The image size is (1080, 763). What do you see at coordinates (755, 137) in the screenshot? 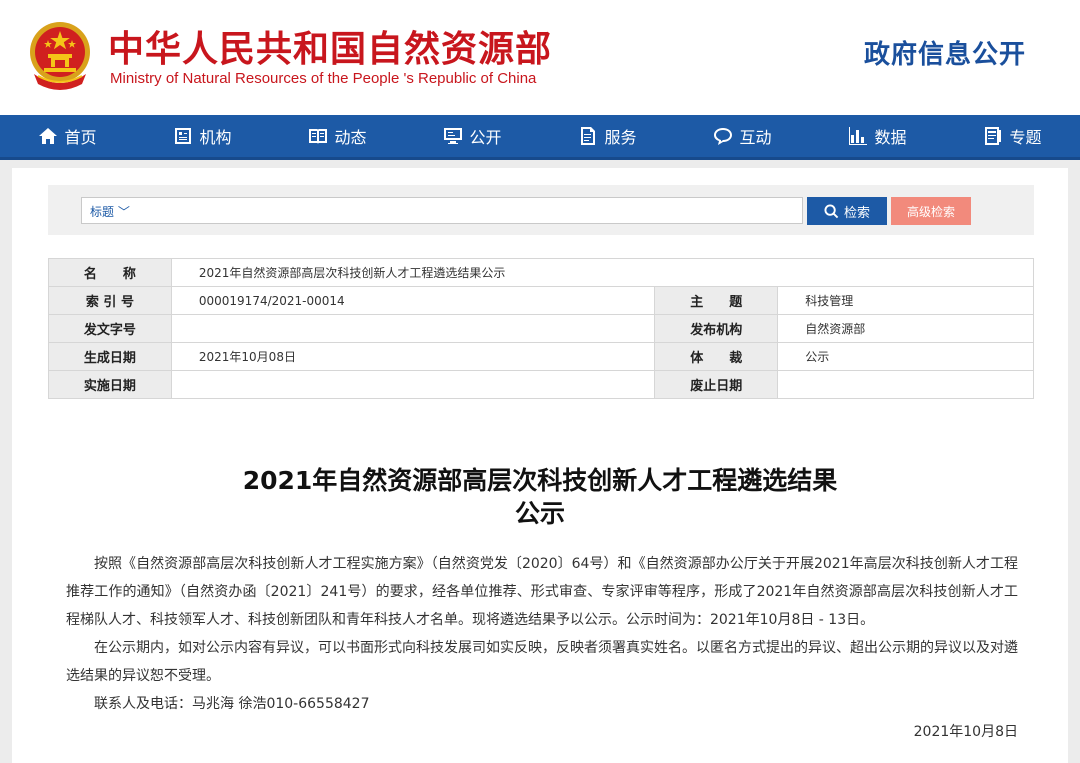
I see `nav-item-label: 互动` at bounding box center [755, 137].